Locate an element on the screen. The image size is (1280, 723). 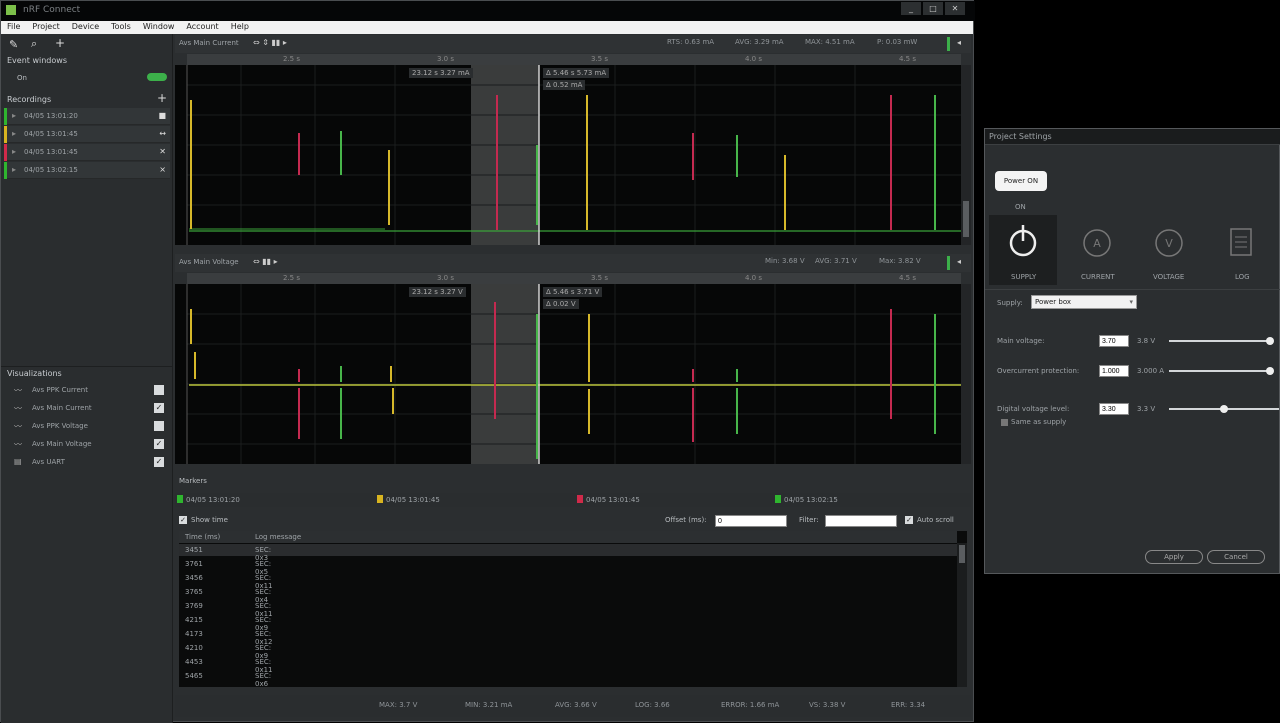
digital-voltage-input is located at coordinates (1114, 409).